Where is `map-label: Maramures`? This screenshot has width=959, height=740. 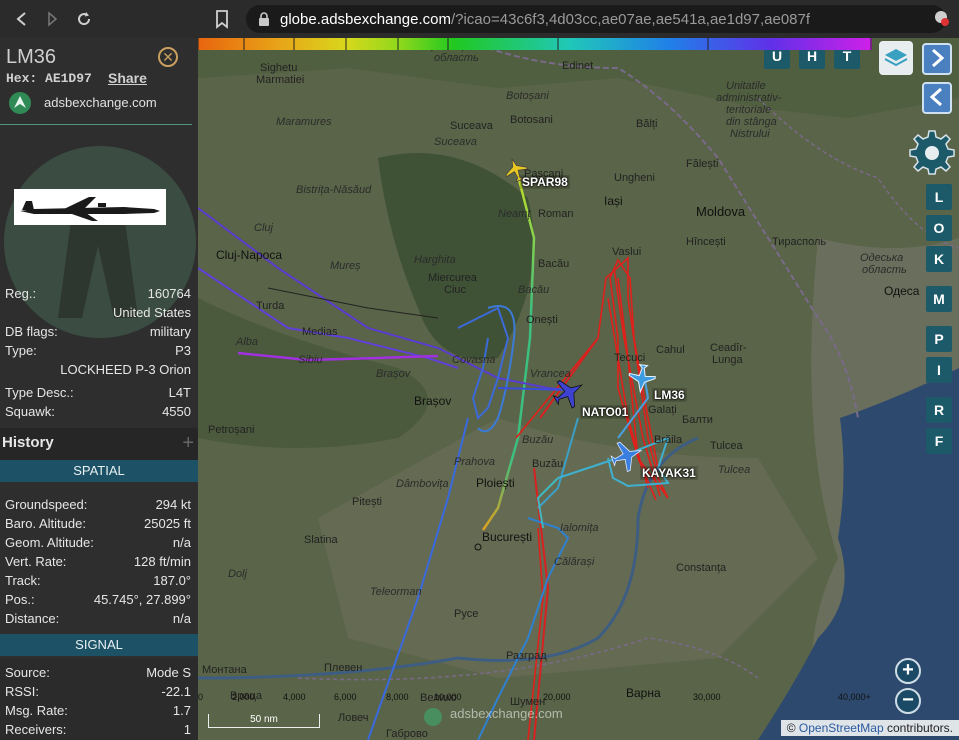
map-label: Maramures is located at coordinates (304, 122).